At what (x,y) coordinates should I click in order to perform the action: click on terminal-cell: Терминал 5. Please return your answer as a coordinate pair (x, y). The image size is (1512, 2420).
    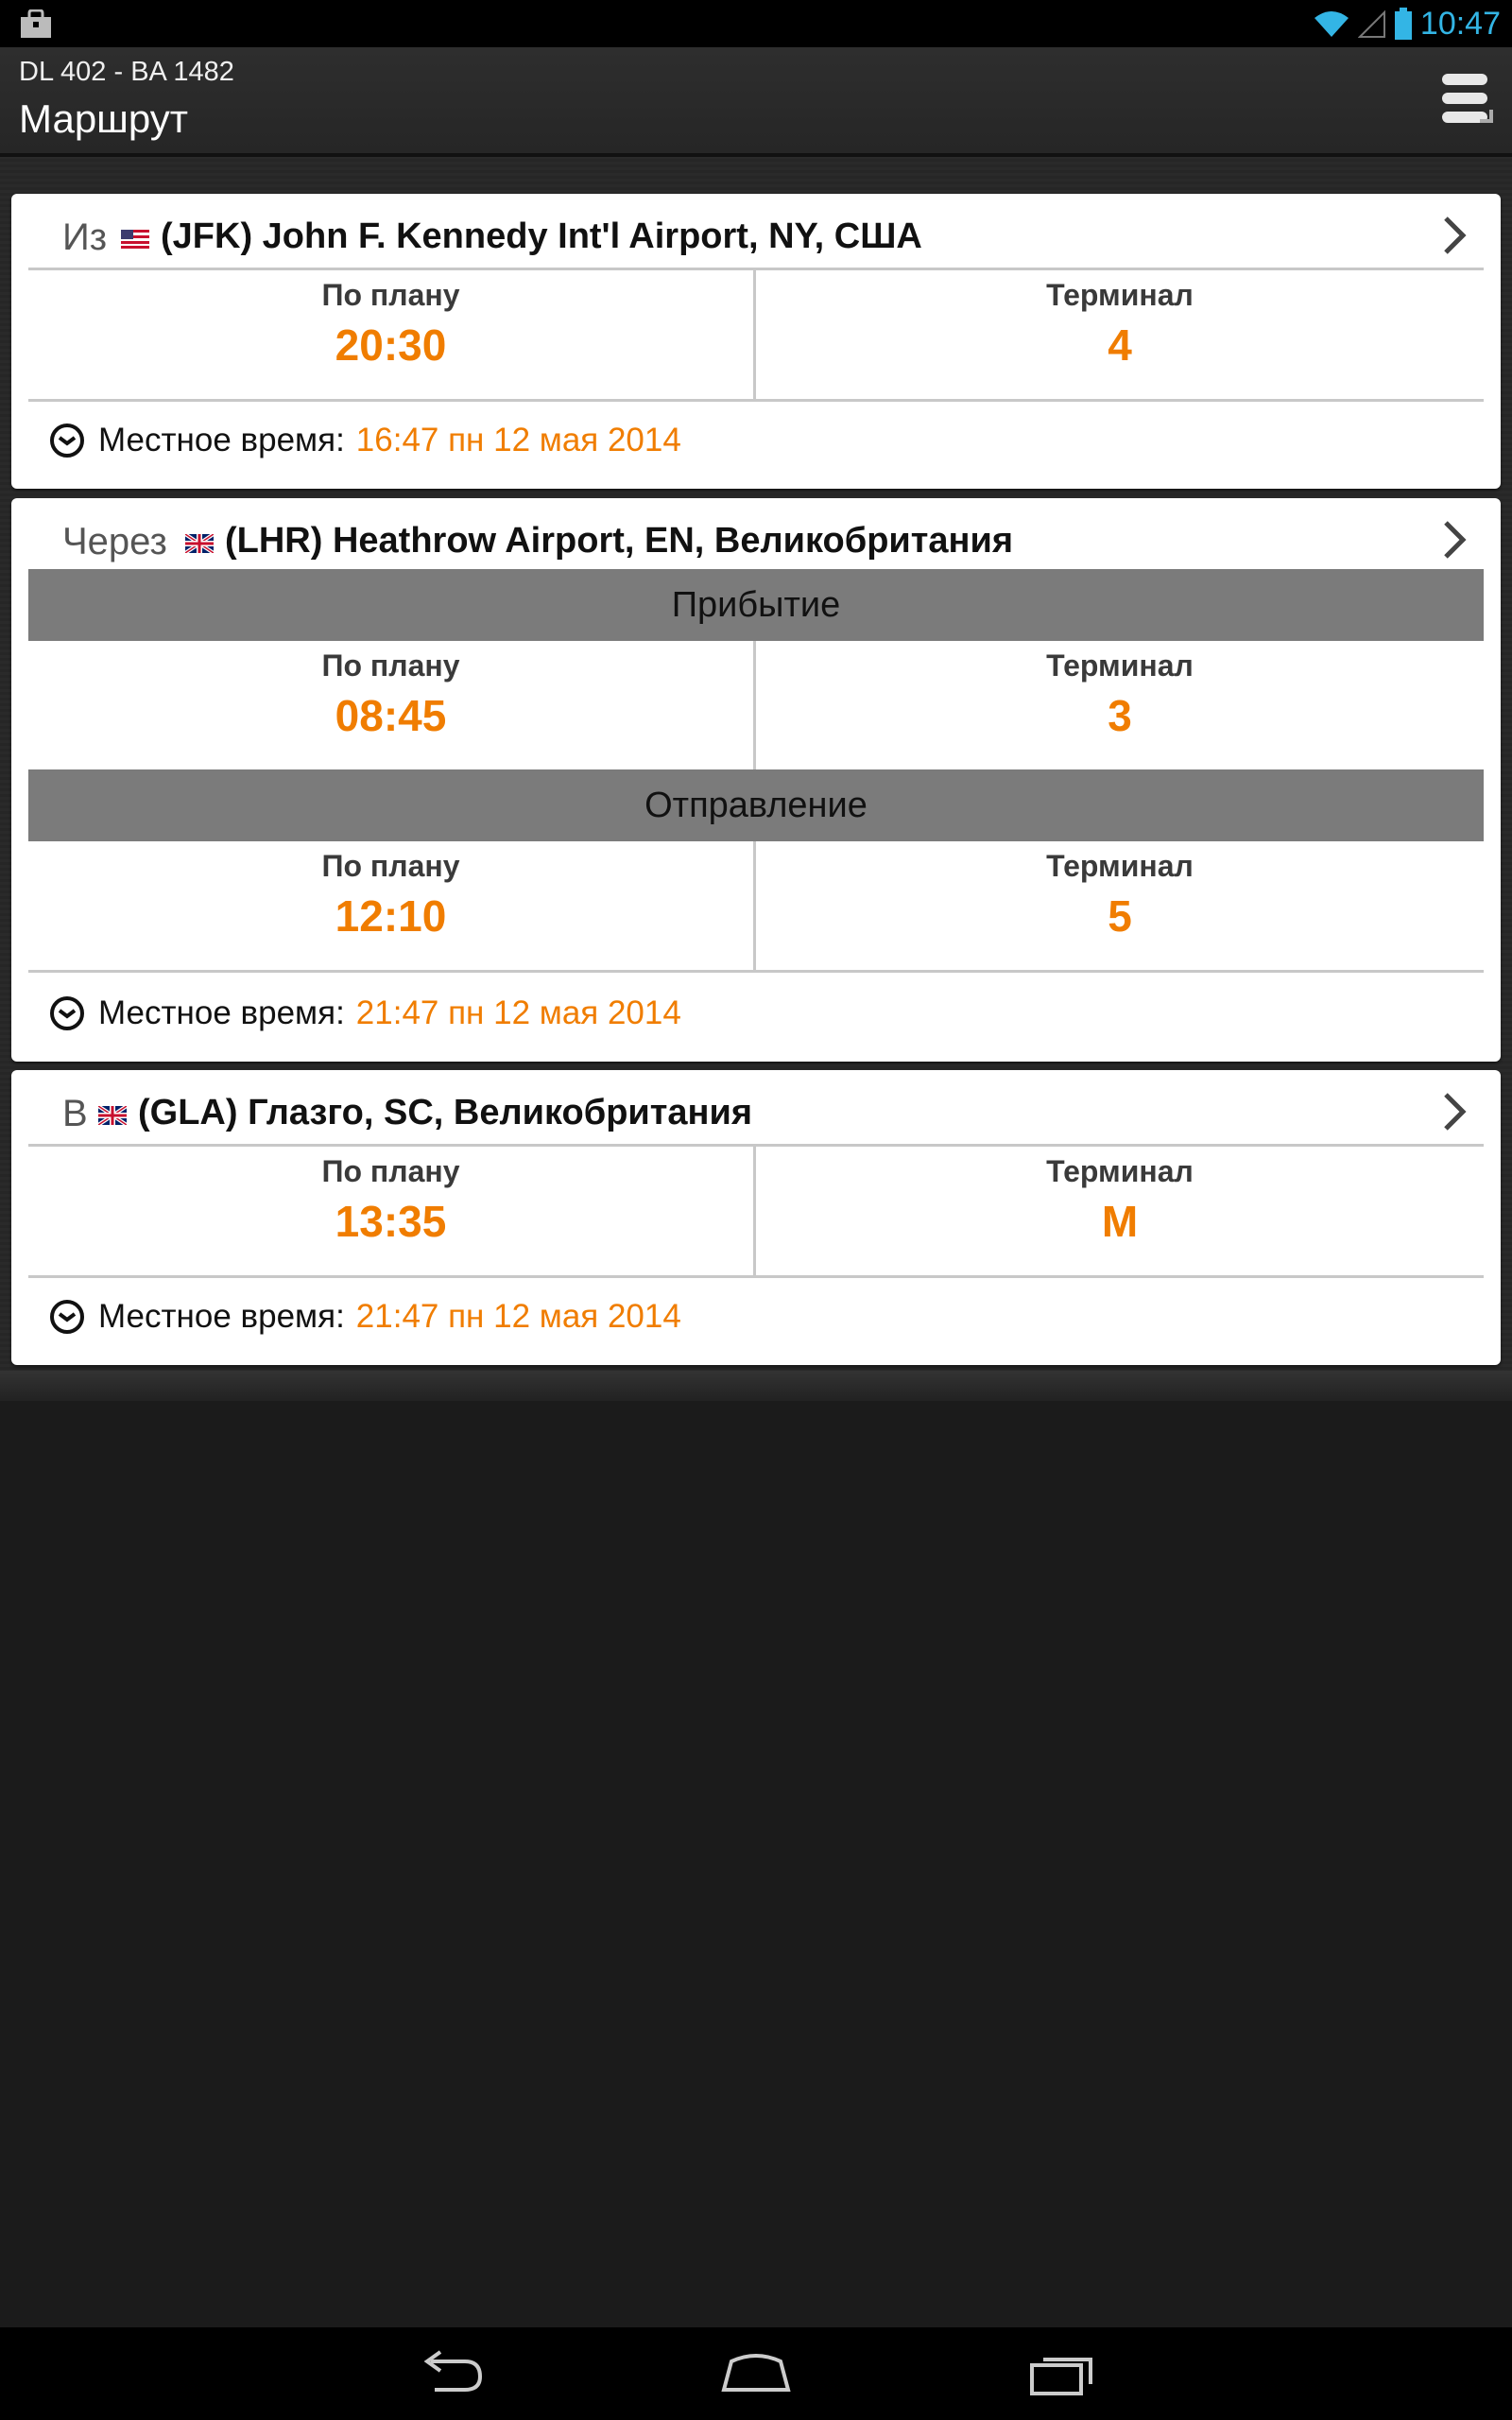
    Looking at the image, I should click on (1120, 906).